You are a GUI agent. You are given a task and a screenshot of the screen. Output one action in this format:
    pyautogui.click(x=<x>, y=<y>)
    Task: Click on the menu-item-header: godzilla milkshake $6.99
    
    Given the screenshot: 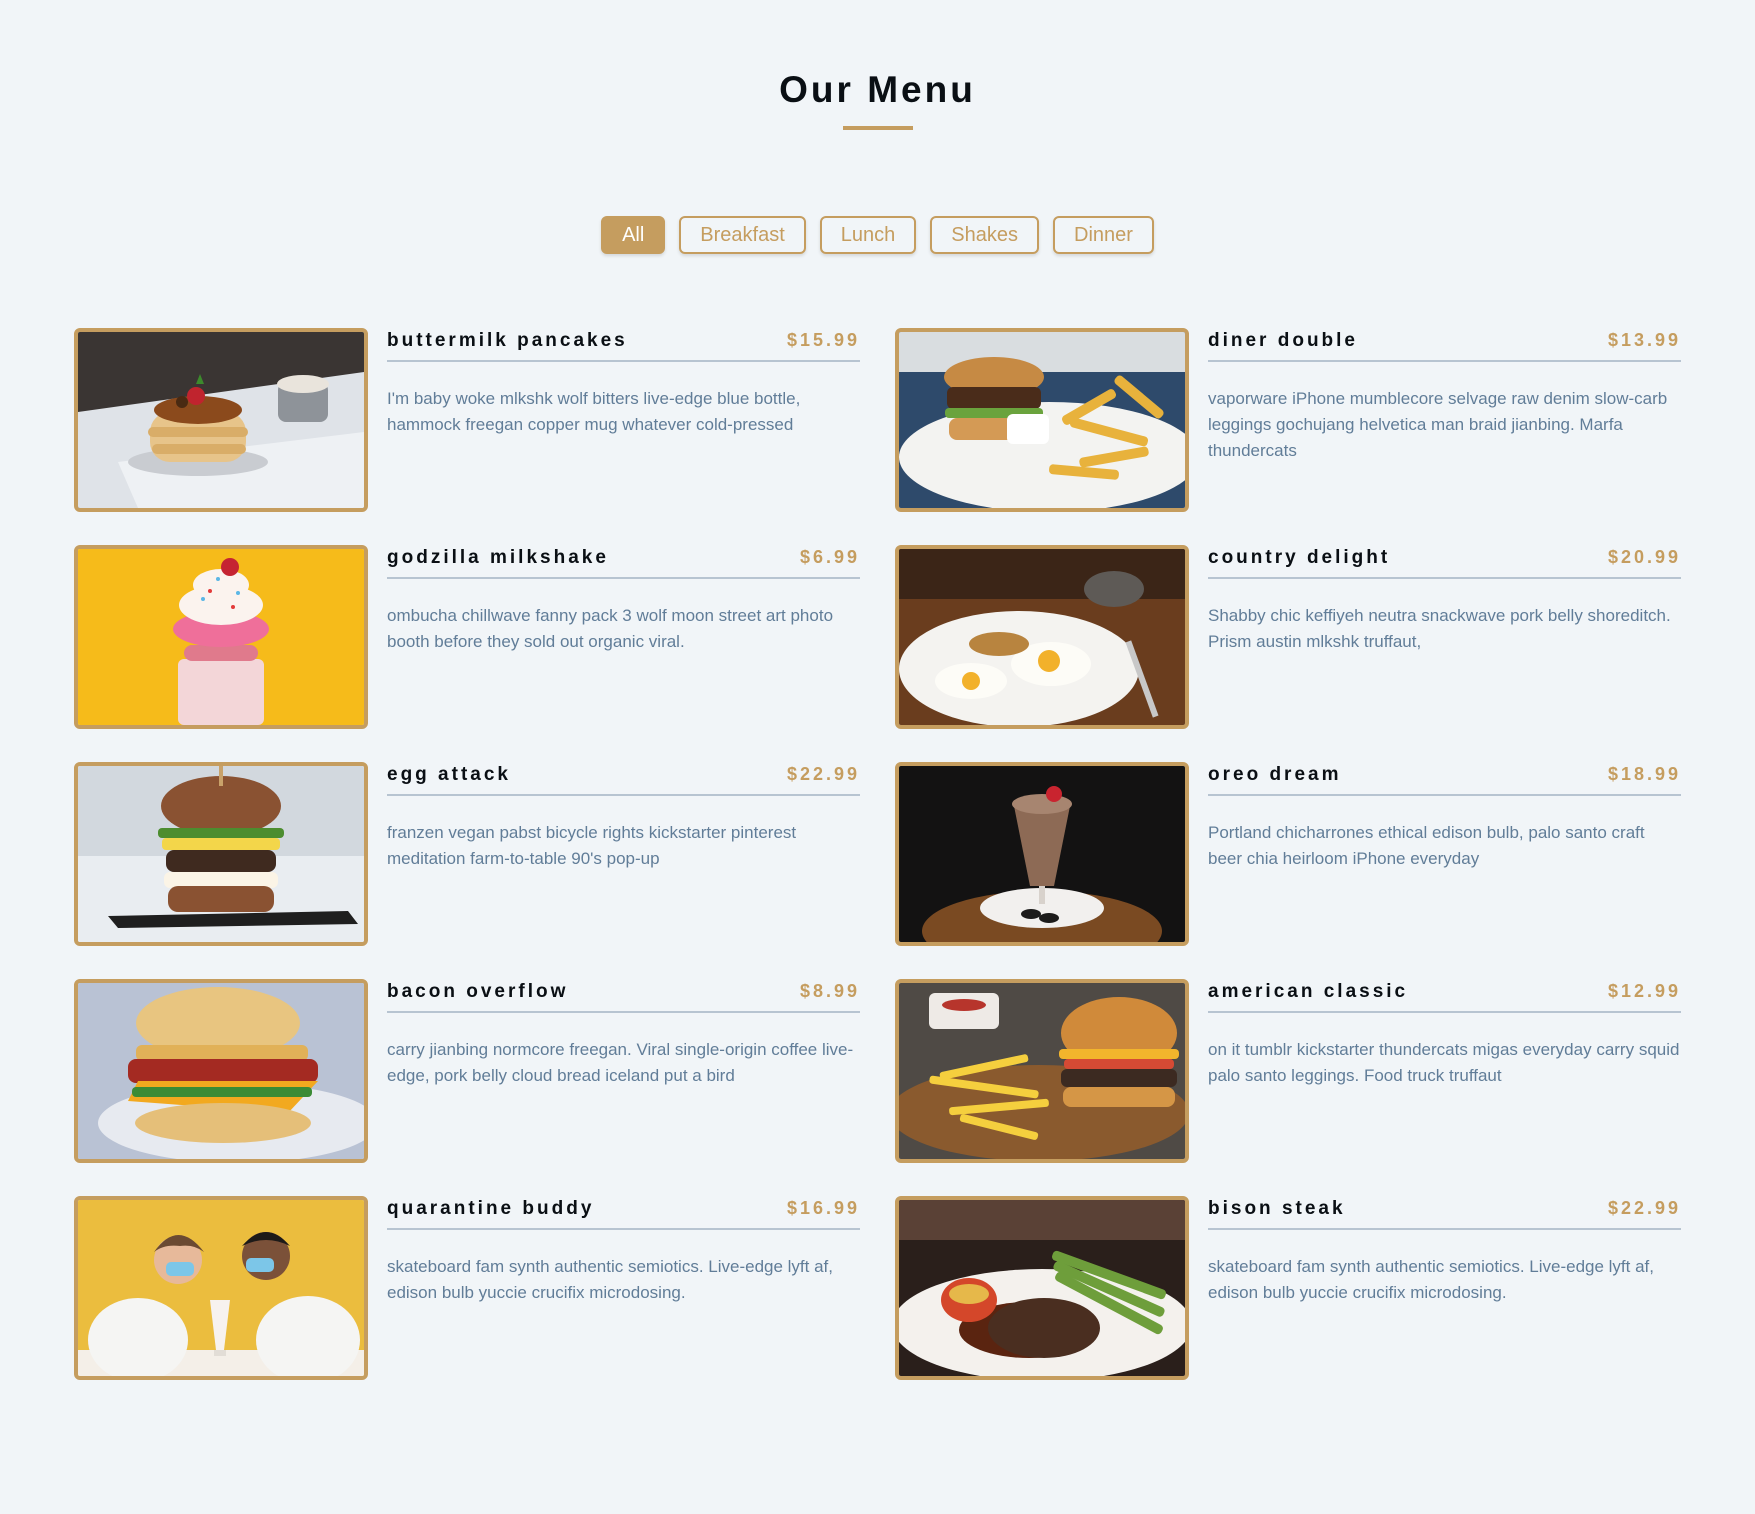 What is the action you would take?
    pyautogui.click(x=623, y=563)
    